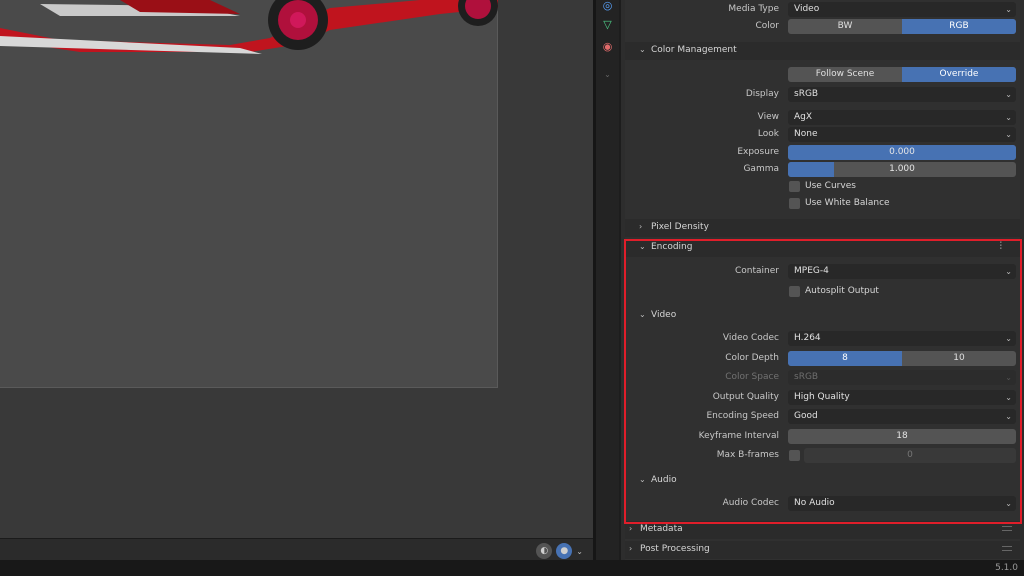  Describe the element at coordinates (296, 549) in the screenshot. I see `viewport-footer: ◐ ● ⌄` at that location.